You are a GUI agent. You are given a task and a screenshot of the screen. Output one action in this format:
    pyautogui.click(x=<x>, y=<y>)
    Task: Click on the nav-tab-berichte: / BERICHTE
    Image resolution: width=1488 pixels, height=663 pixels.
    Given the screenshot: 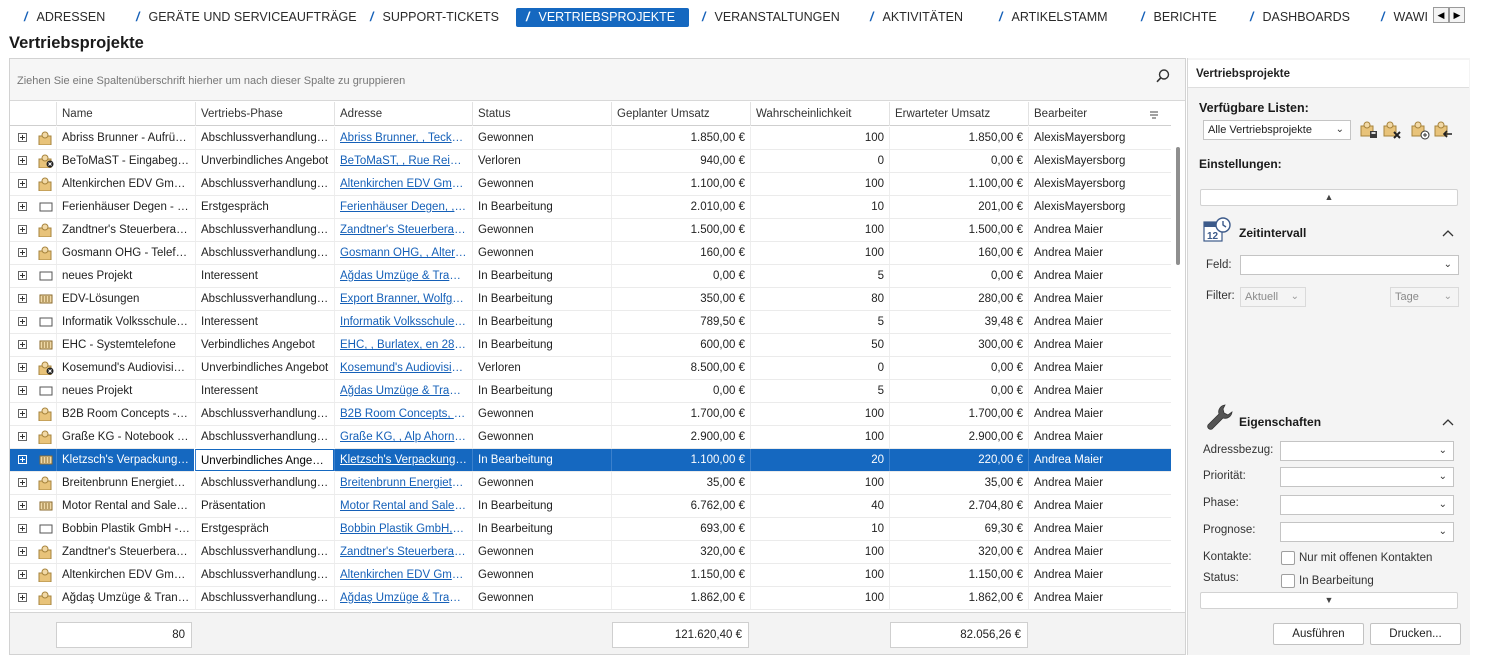 What is the action you would take?
    pyautogui.click(x=1184, y=17)
    